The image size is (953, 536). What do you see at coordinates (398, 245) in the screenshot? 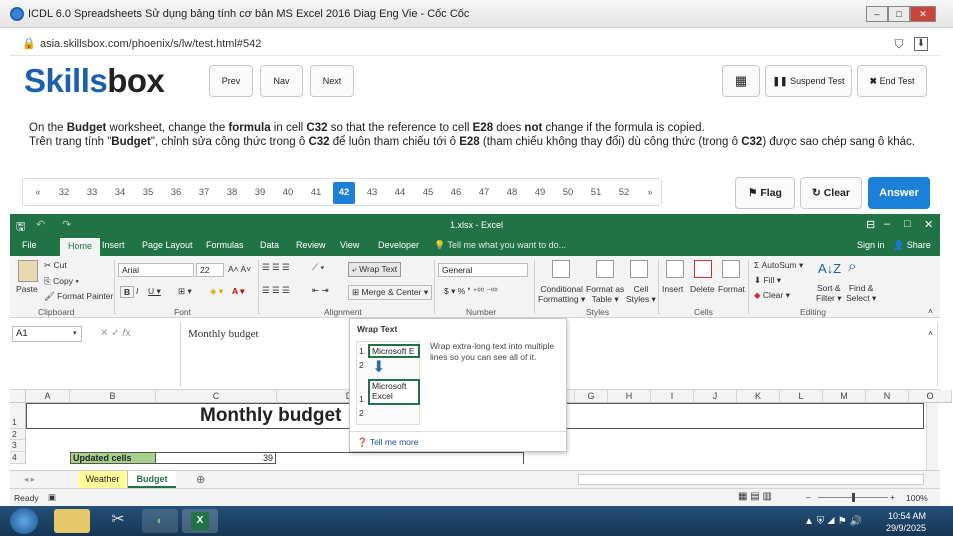
I see `ribbon-tab-developer: Developer` at bounding box center [398, 245].